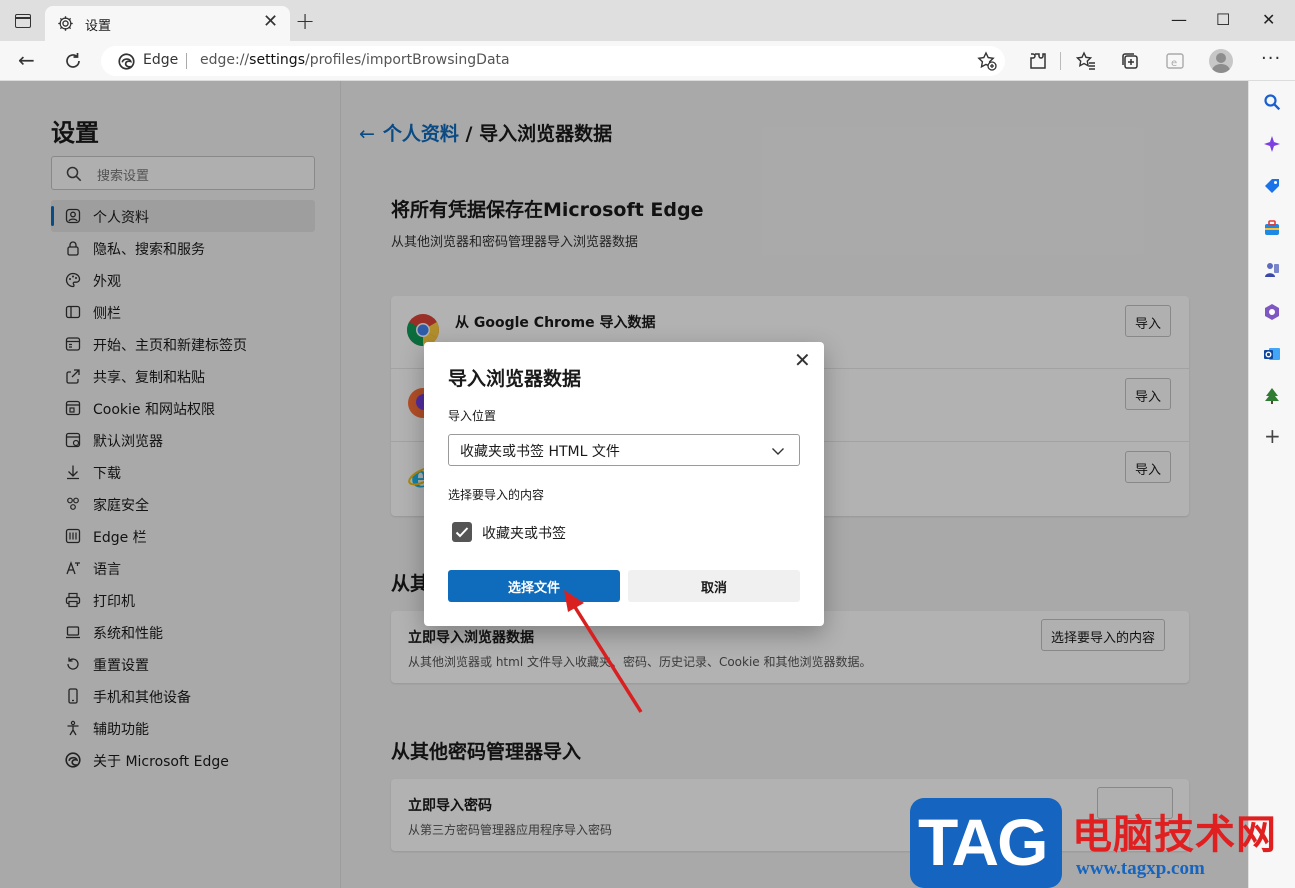  What do you see at coordinates (1271, 58) in the screenshot?
I see `more-options-icon: ···` at bounding box center [1271, 58].